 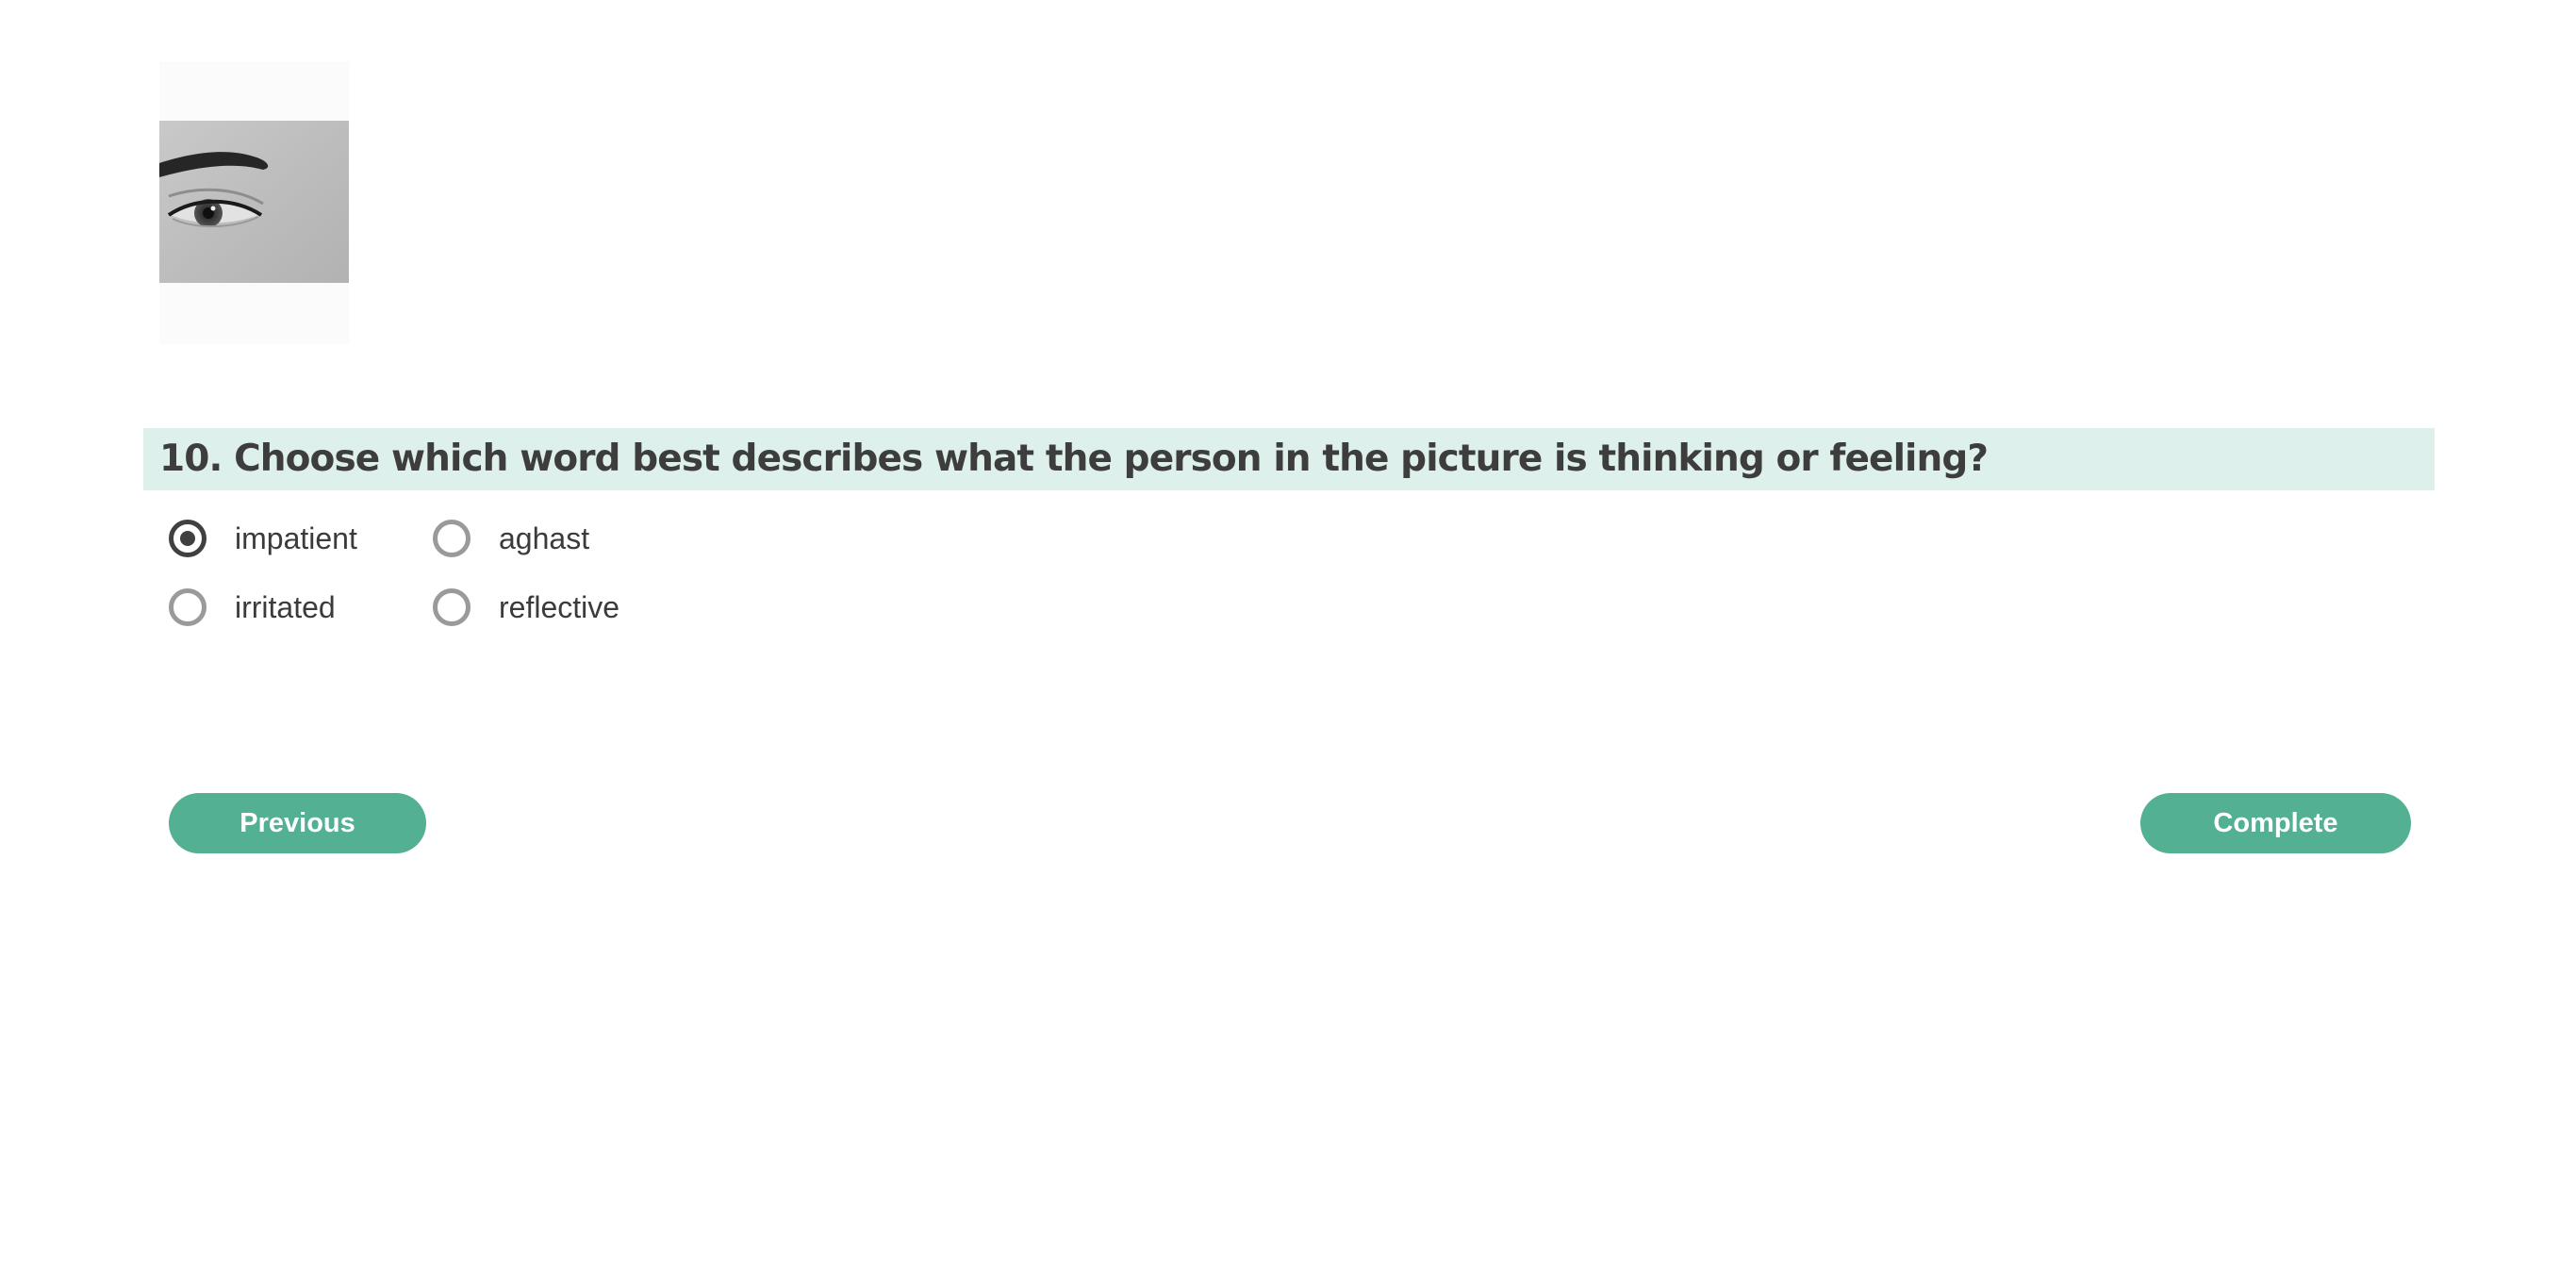 I want to click on option-aghast: aghast, so click(x=511, y=538).